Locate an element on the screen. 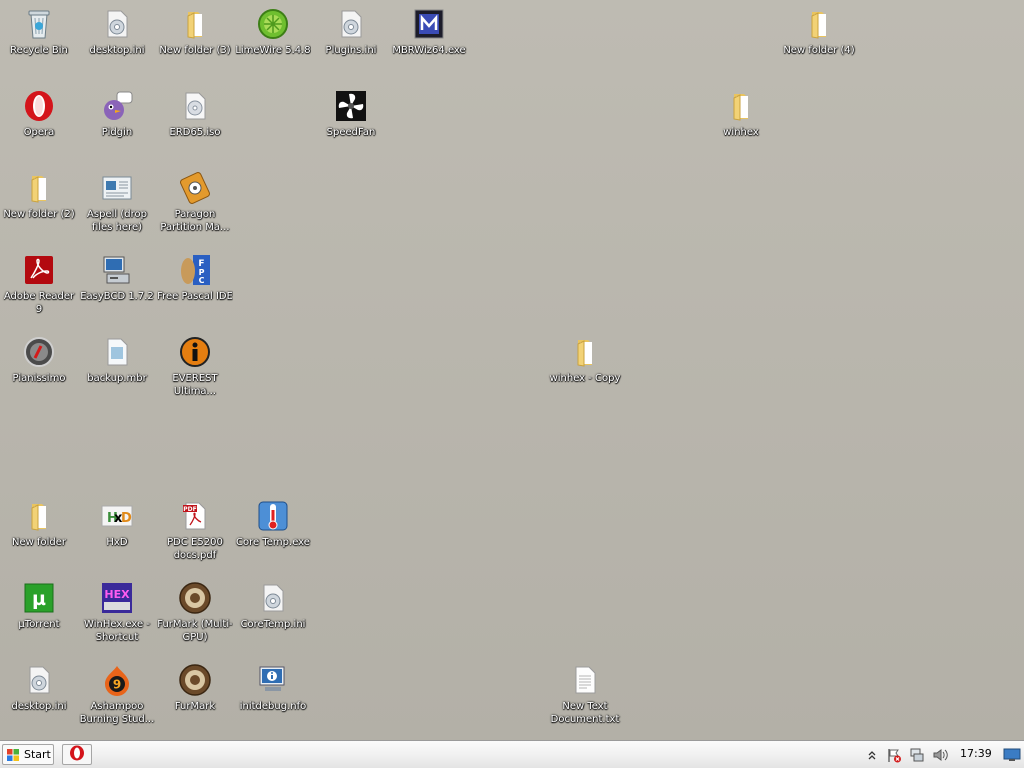  pdf-file-icon: PDF is located at coordinates (195, 516).